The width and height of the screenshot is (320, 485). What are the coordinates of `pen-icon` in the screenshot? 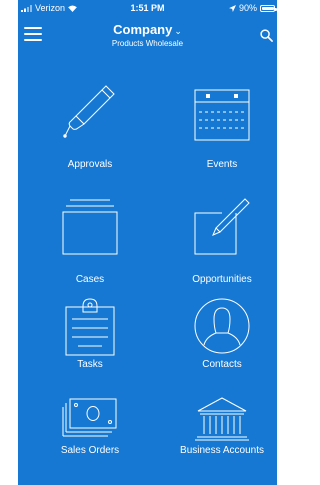 It's located at (89, 111).